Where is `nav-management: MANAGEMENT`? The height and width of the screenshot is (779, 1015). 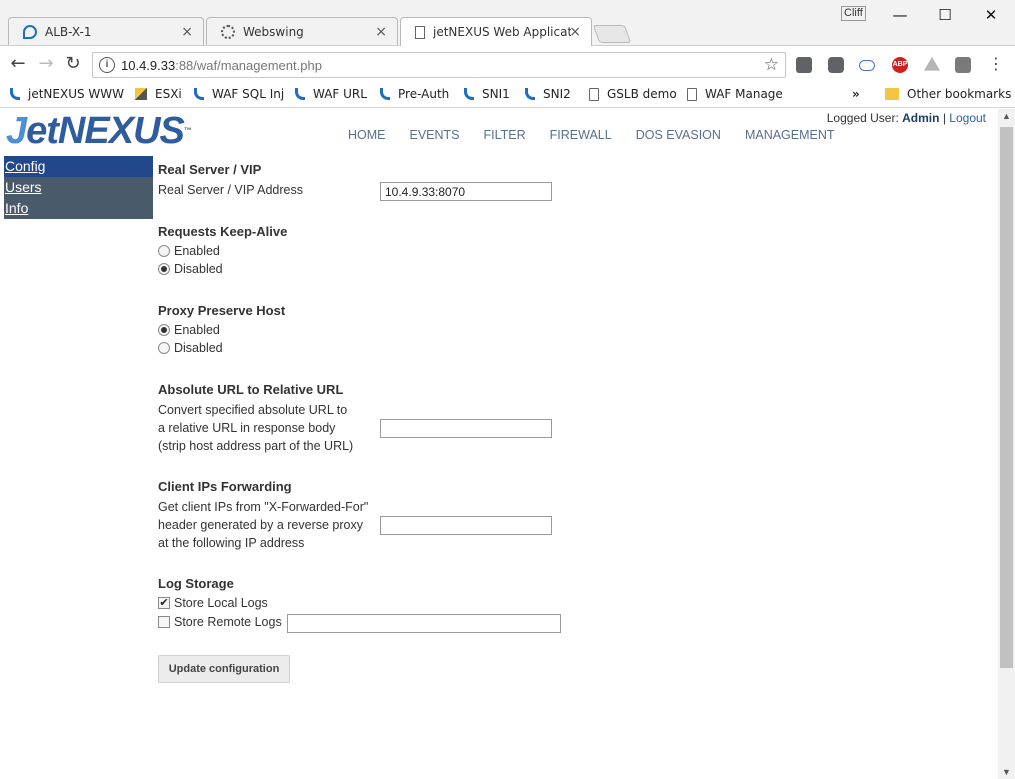 nav-management: MANAGEMENT is located at coordinates (790, 135).